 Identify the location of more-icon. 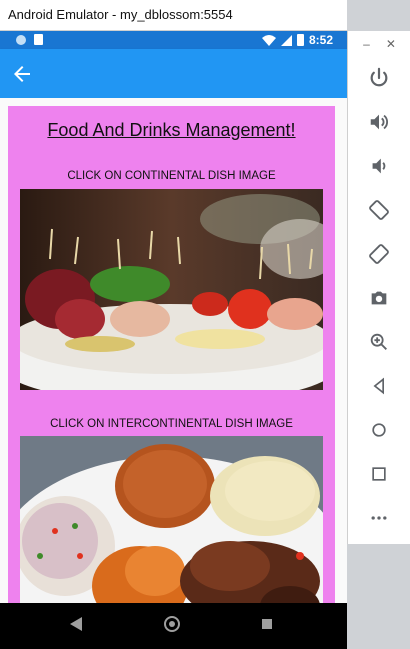
(379, 518).